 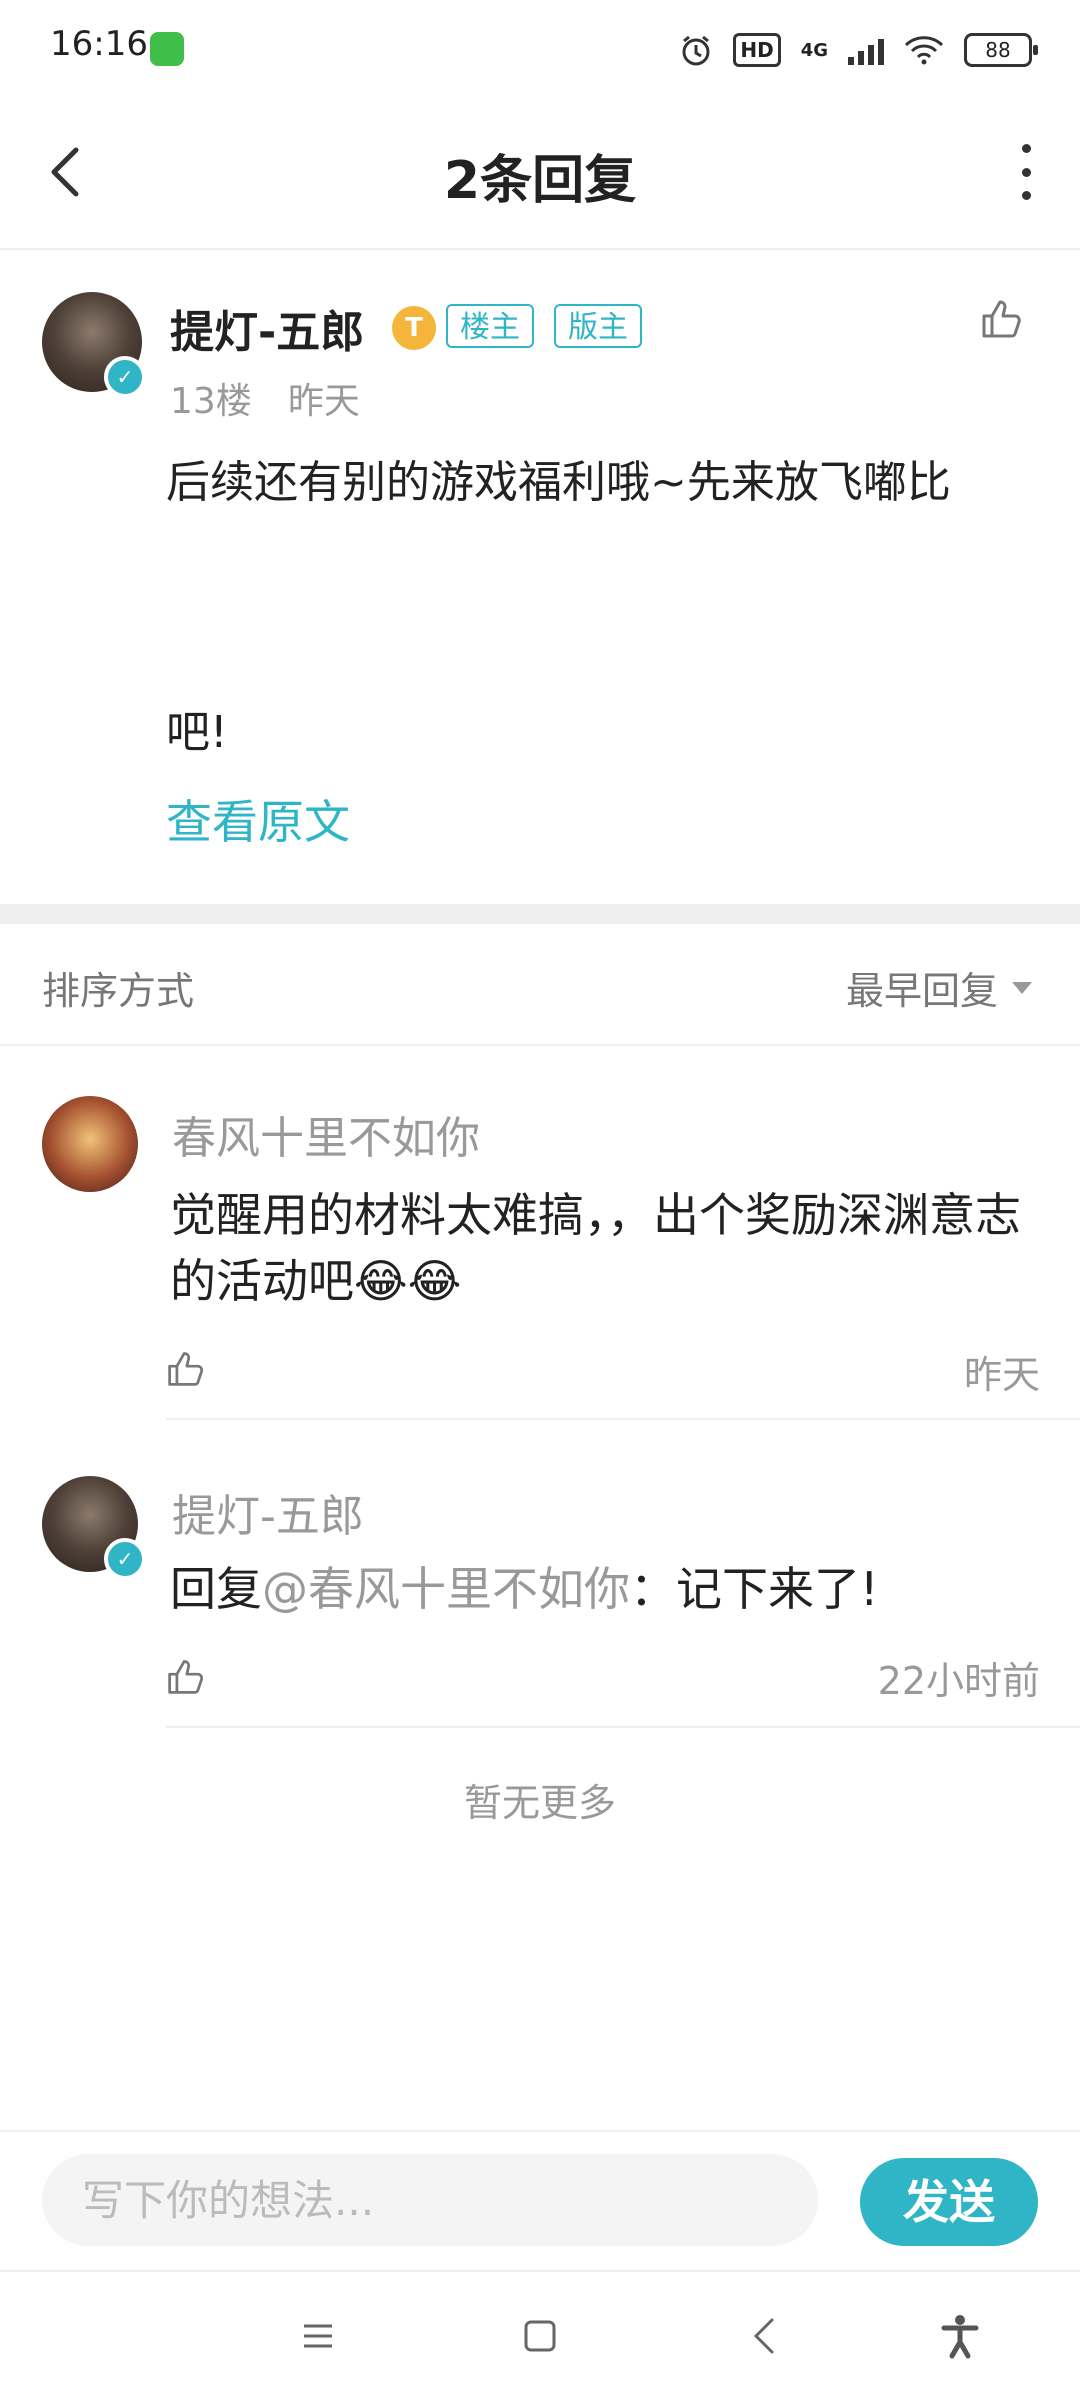 I want to click on reply-prefix: 回复, so click(x=216, y=1589).